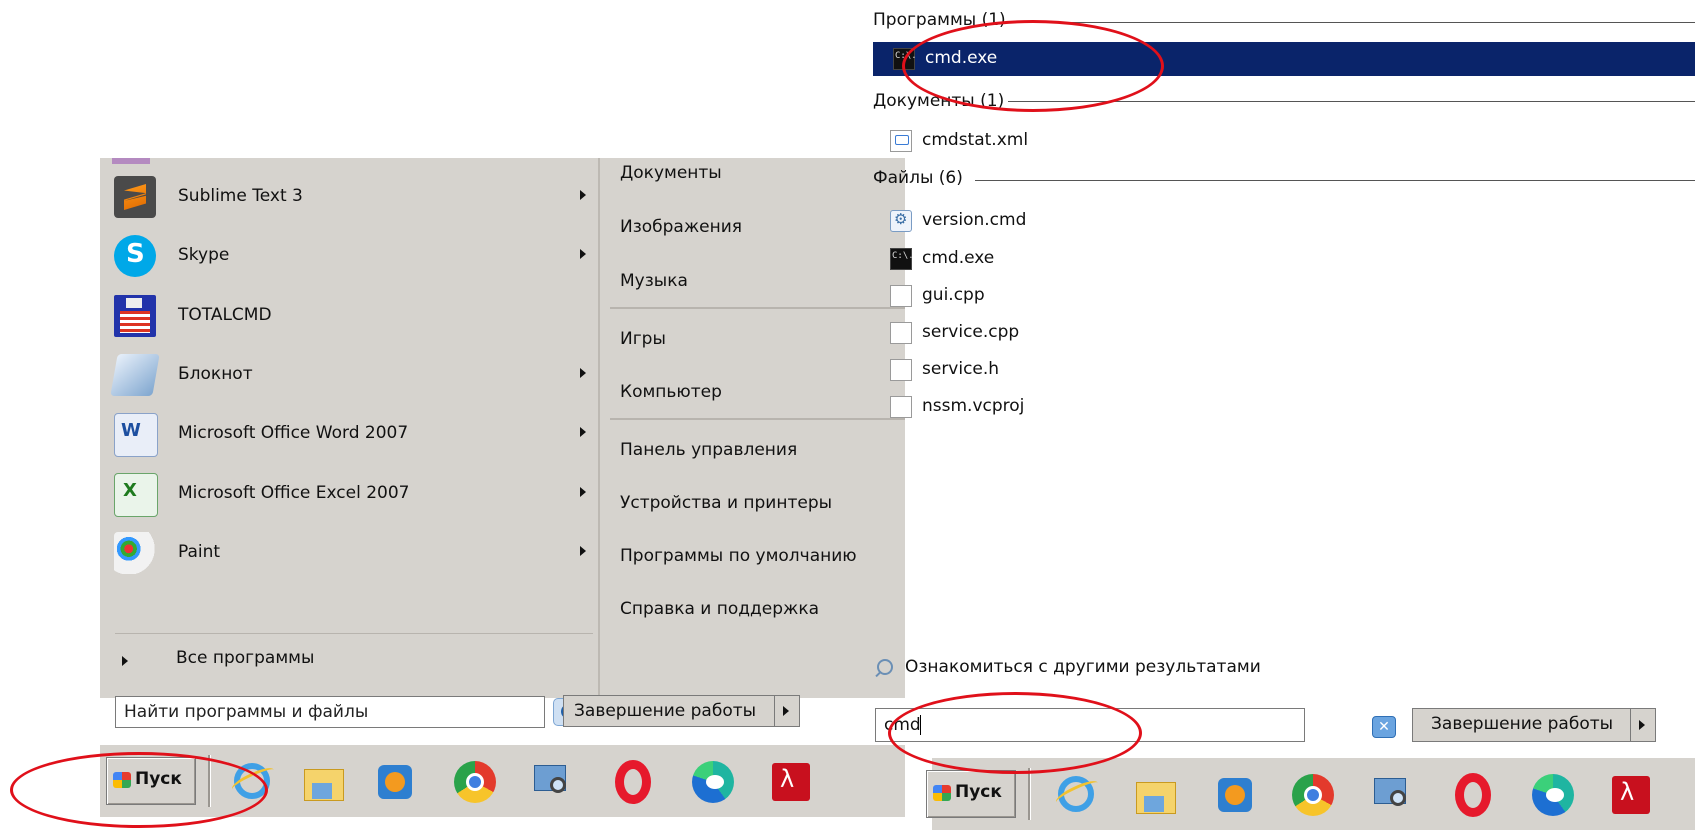  I want to click on program-label: TOTALCMD, so click(225, 315).